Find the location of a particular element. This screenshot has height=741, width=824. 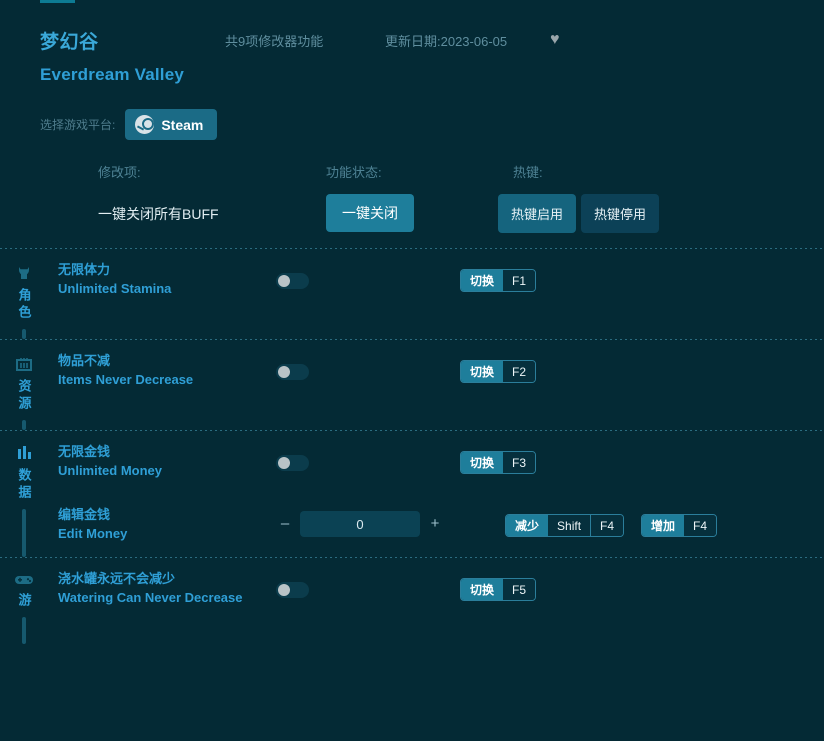

category-resource-tail is located at coordinates (24, 425).